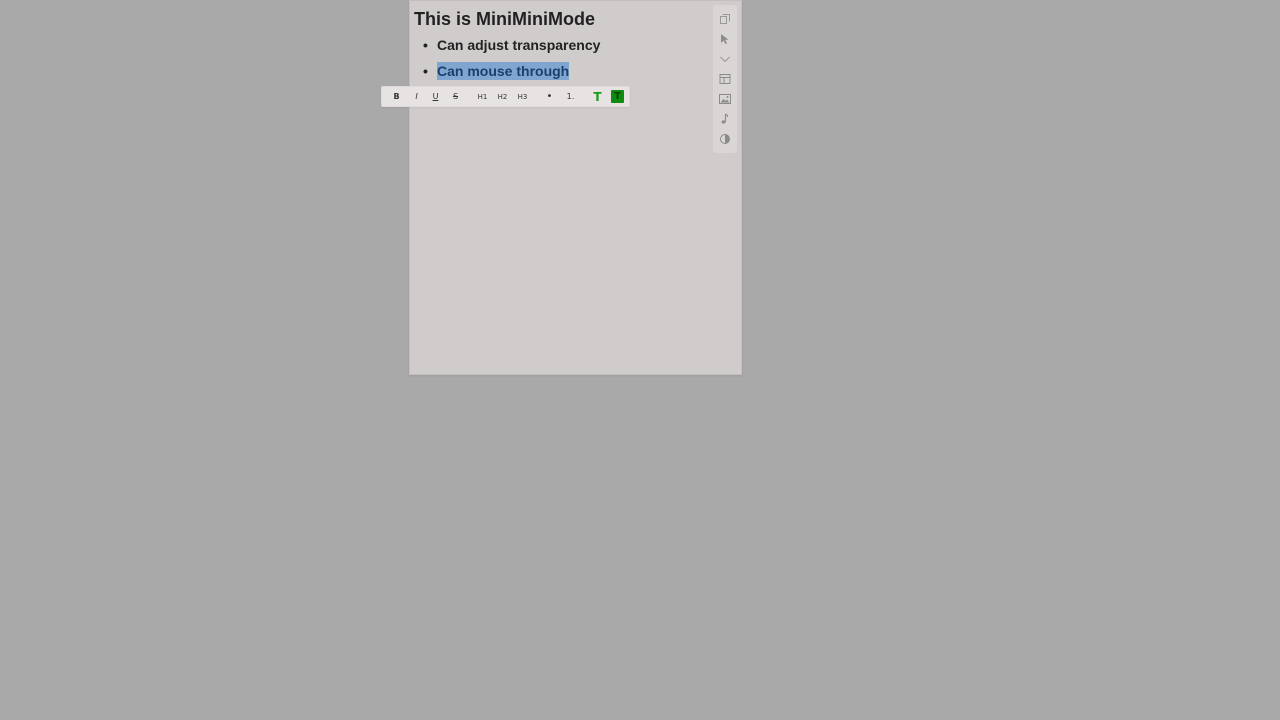 Image resolution: width=1280 pixels, height=720 pixels. I want to click on heading2-button: H2, so click(502, 96).